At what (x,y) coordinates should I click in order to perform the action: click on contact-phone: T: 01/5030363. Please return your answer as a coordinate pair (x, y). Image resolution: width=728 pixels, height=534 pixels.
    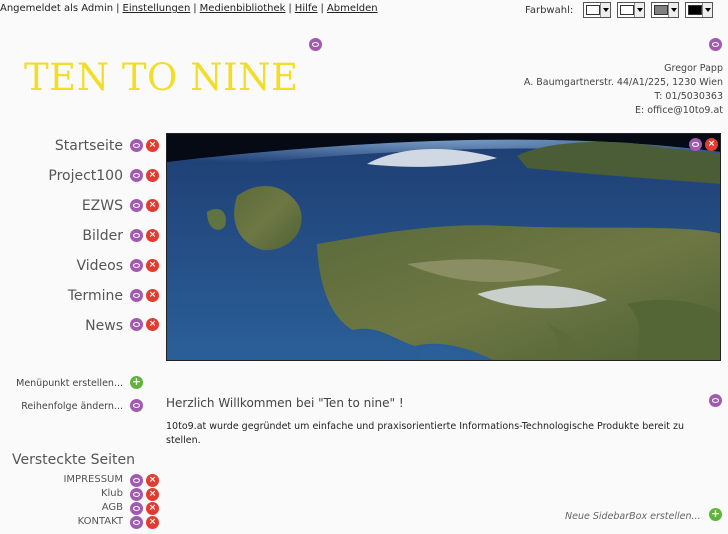
    Looking at the image, I should click on (688, 96).